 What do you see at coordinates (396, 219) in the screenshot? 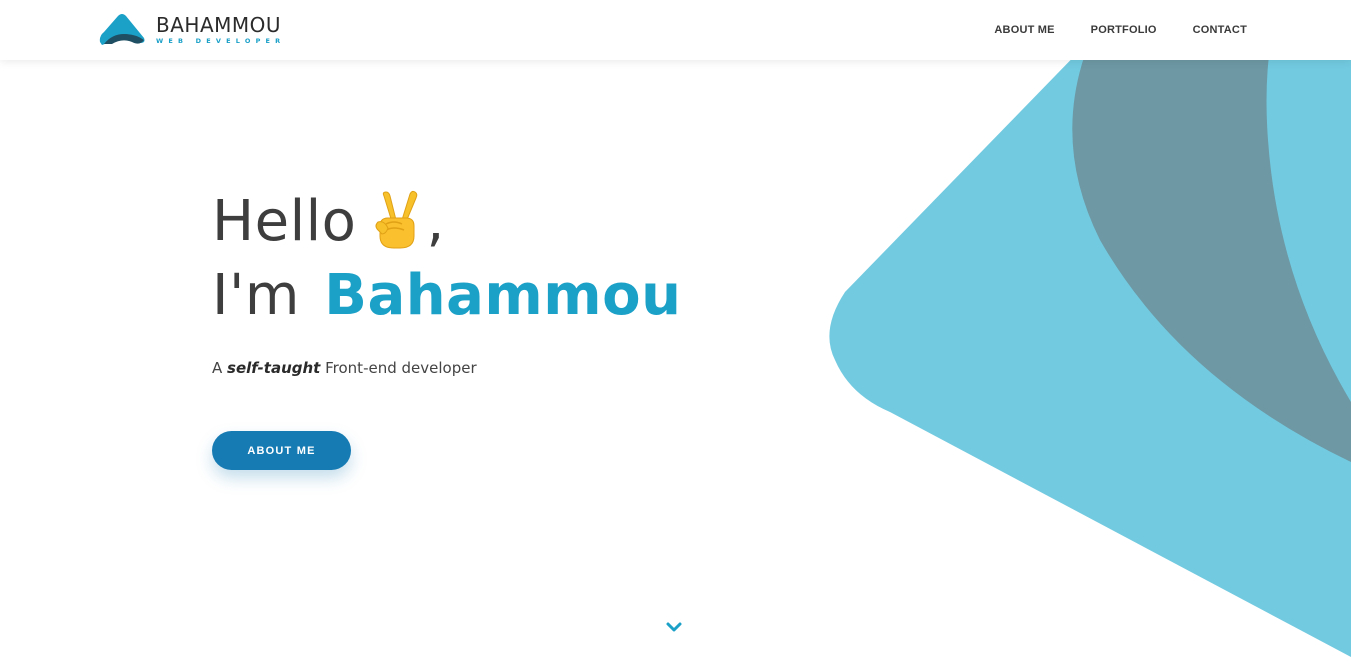
I see `victory-hand-icon` at bounding box center [396, 219].